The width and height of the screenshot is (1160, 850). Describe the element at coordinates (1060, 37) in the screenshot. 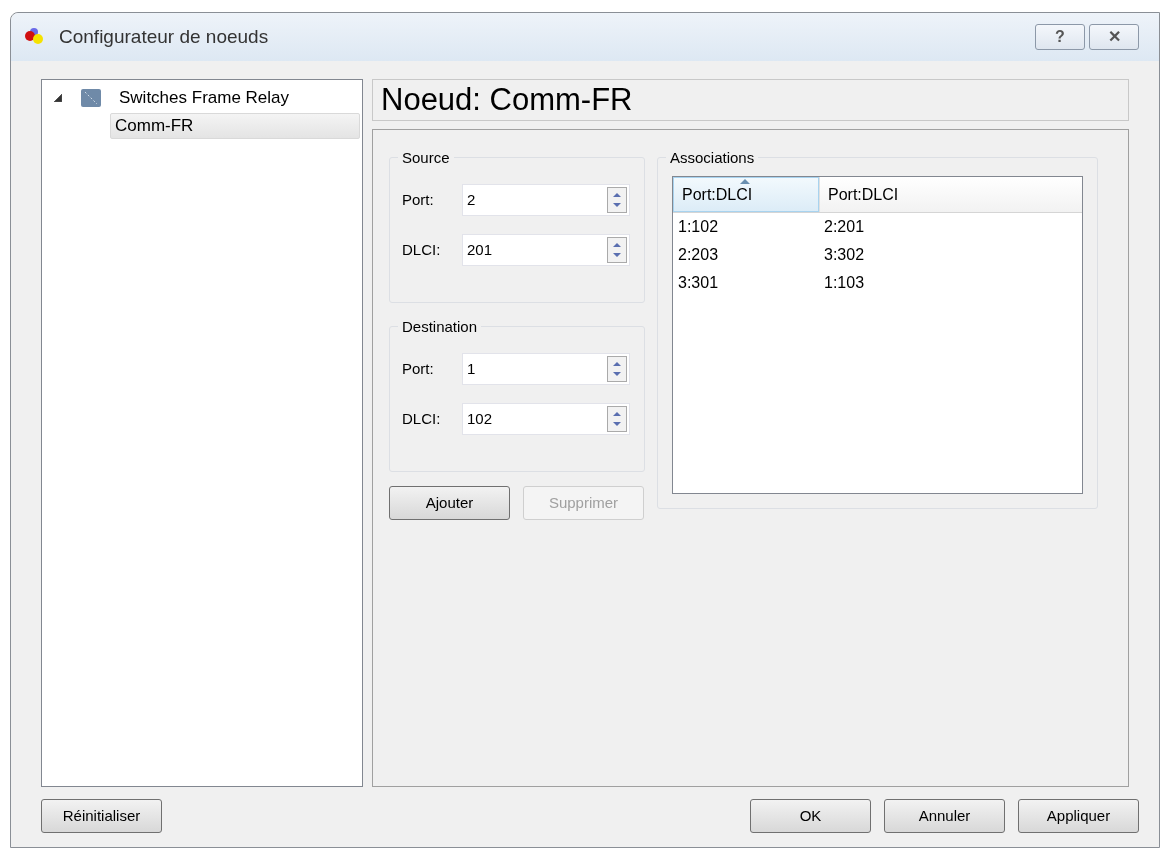

I see `help-button: ?` at that location.